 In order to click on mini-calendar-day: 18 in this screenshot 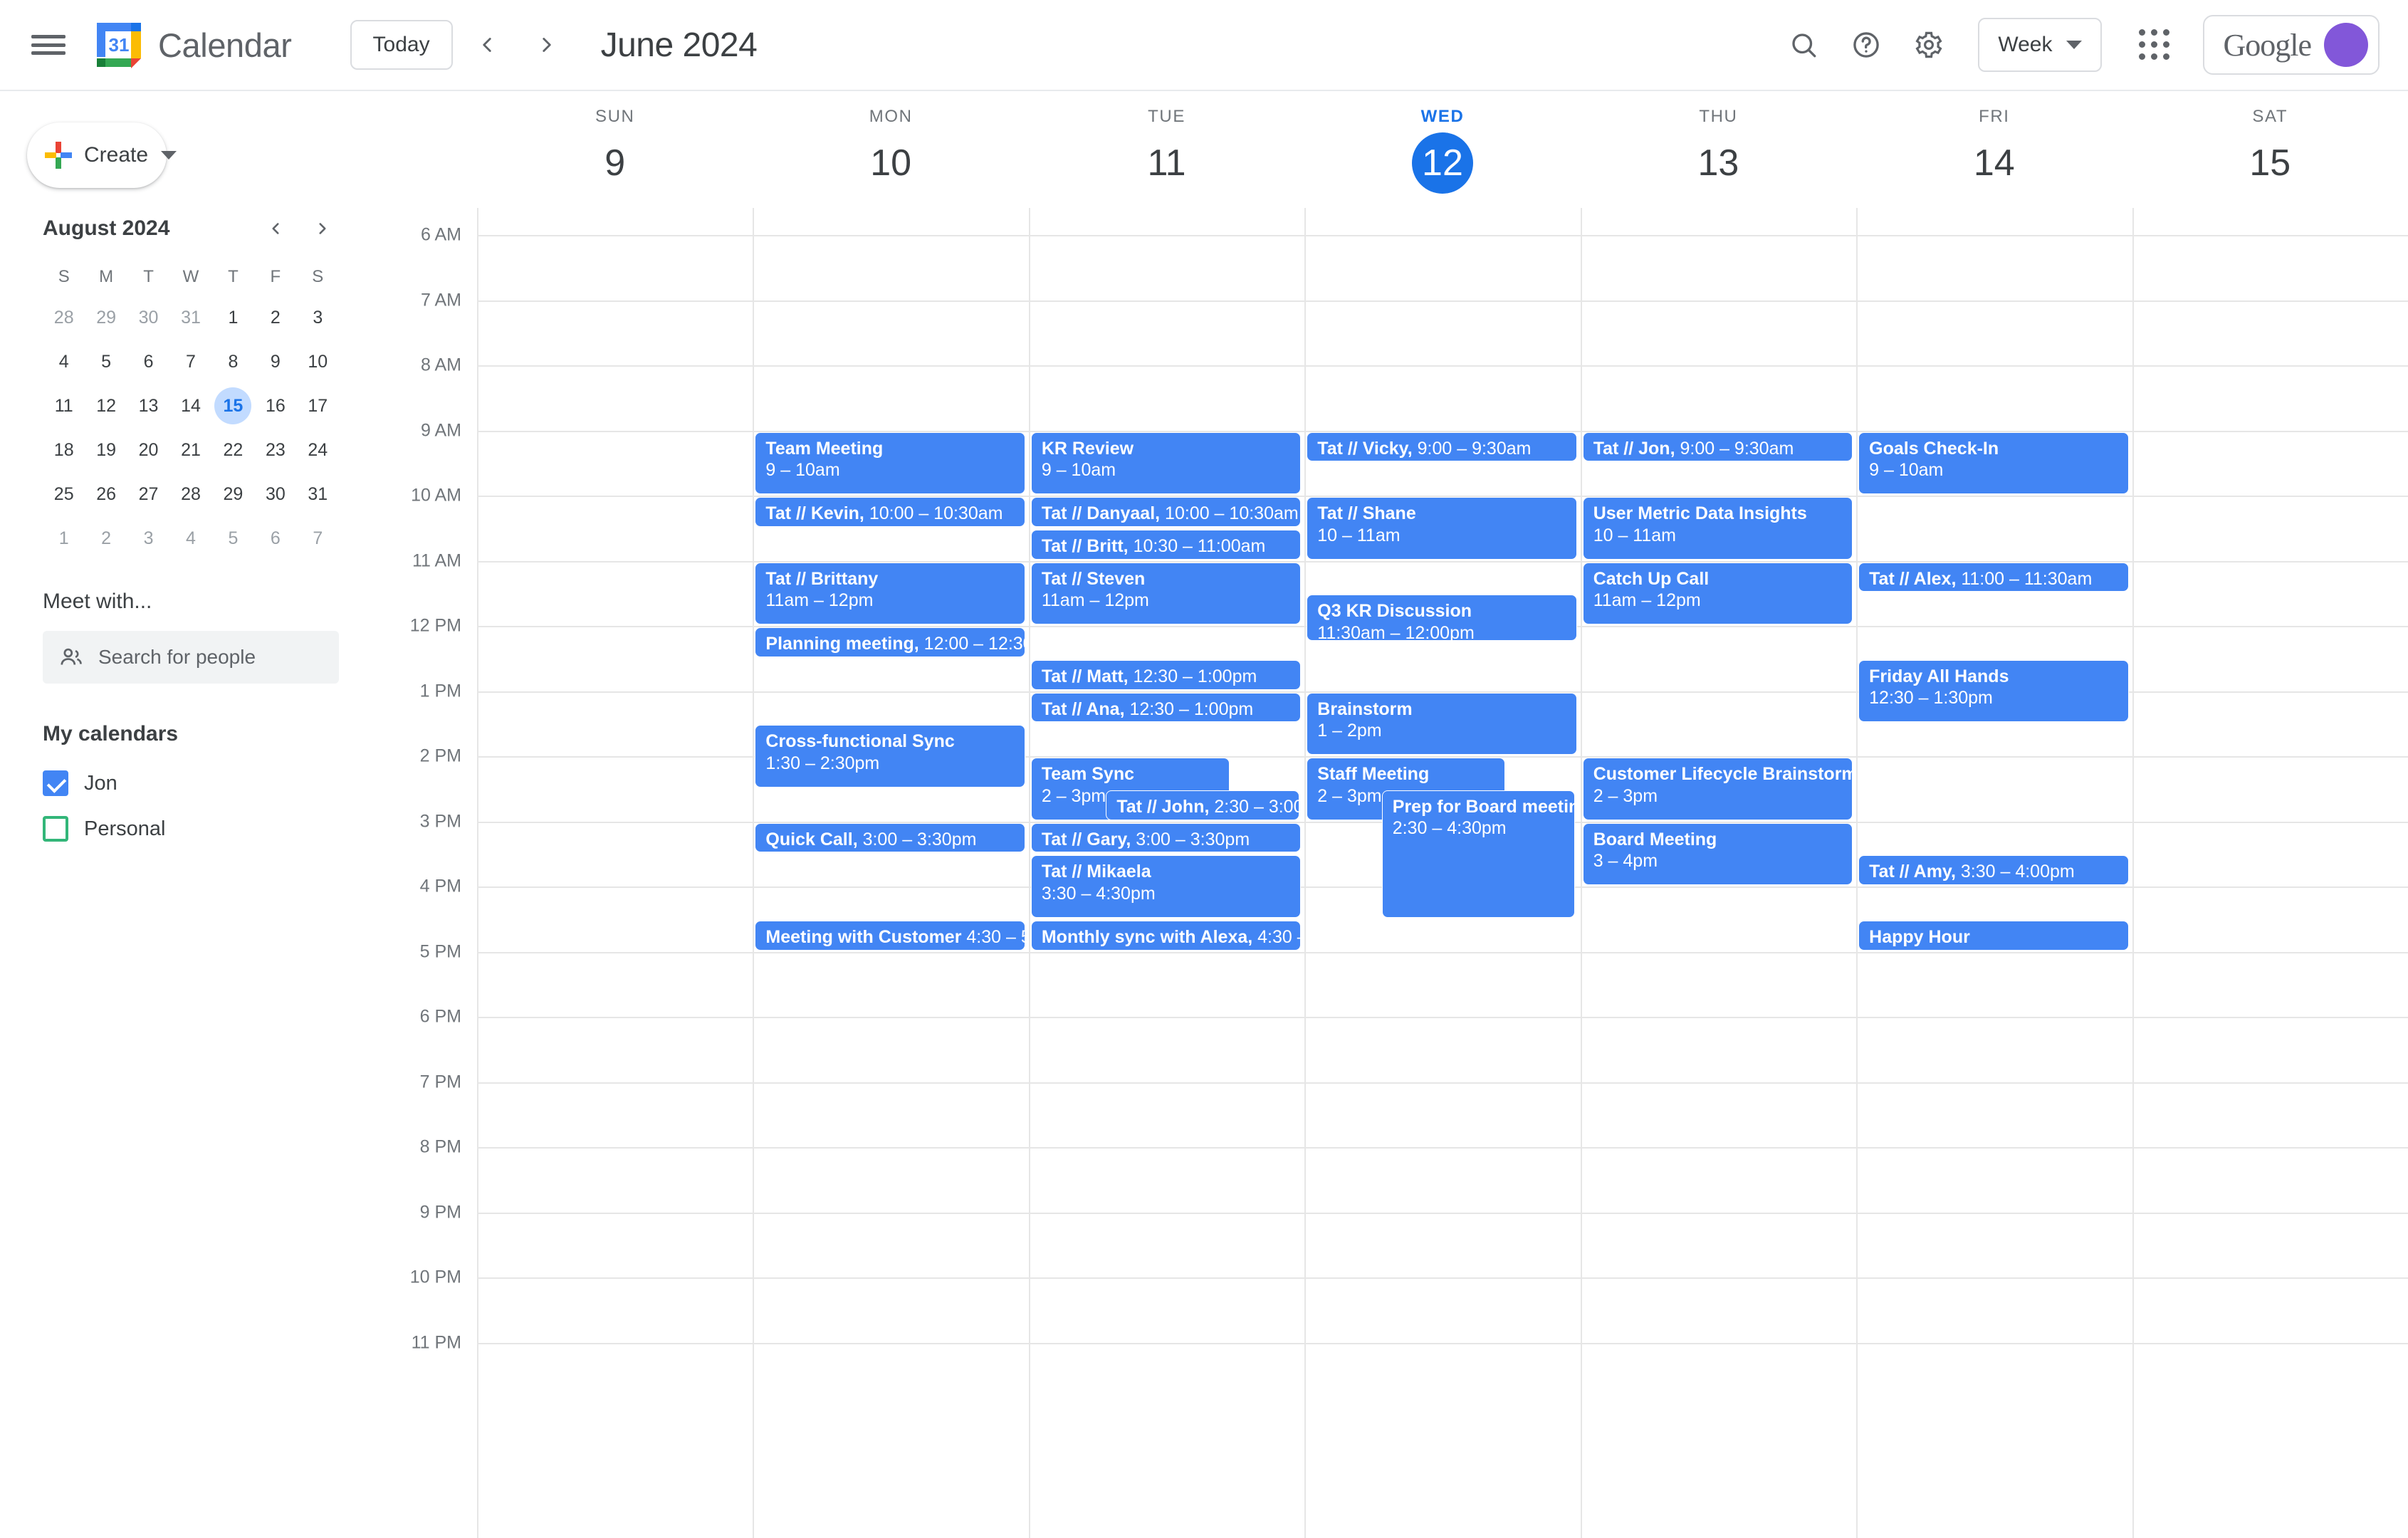, I will do `click(64, 450)`.